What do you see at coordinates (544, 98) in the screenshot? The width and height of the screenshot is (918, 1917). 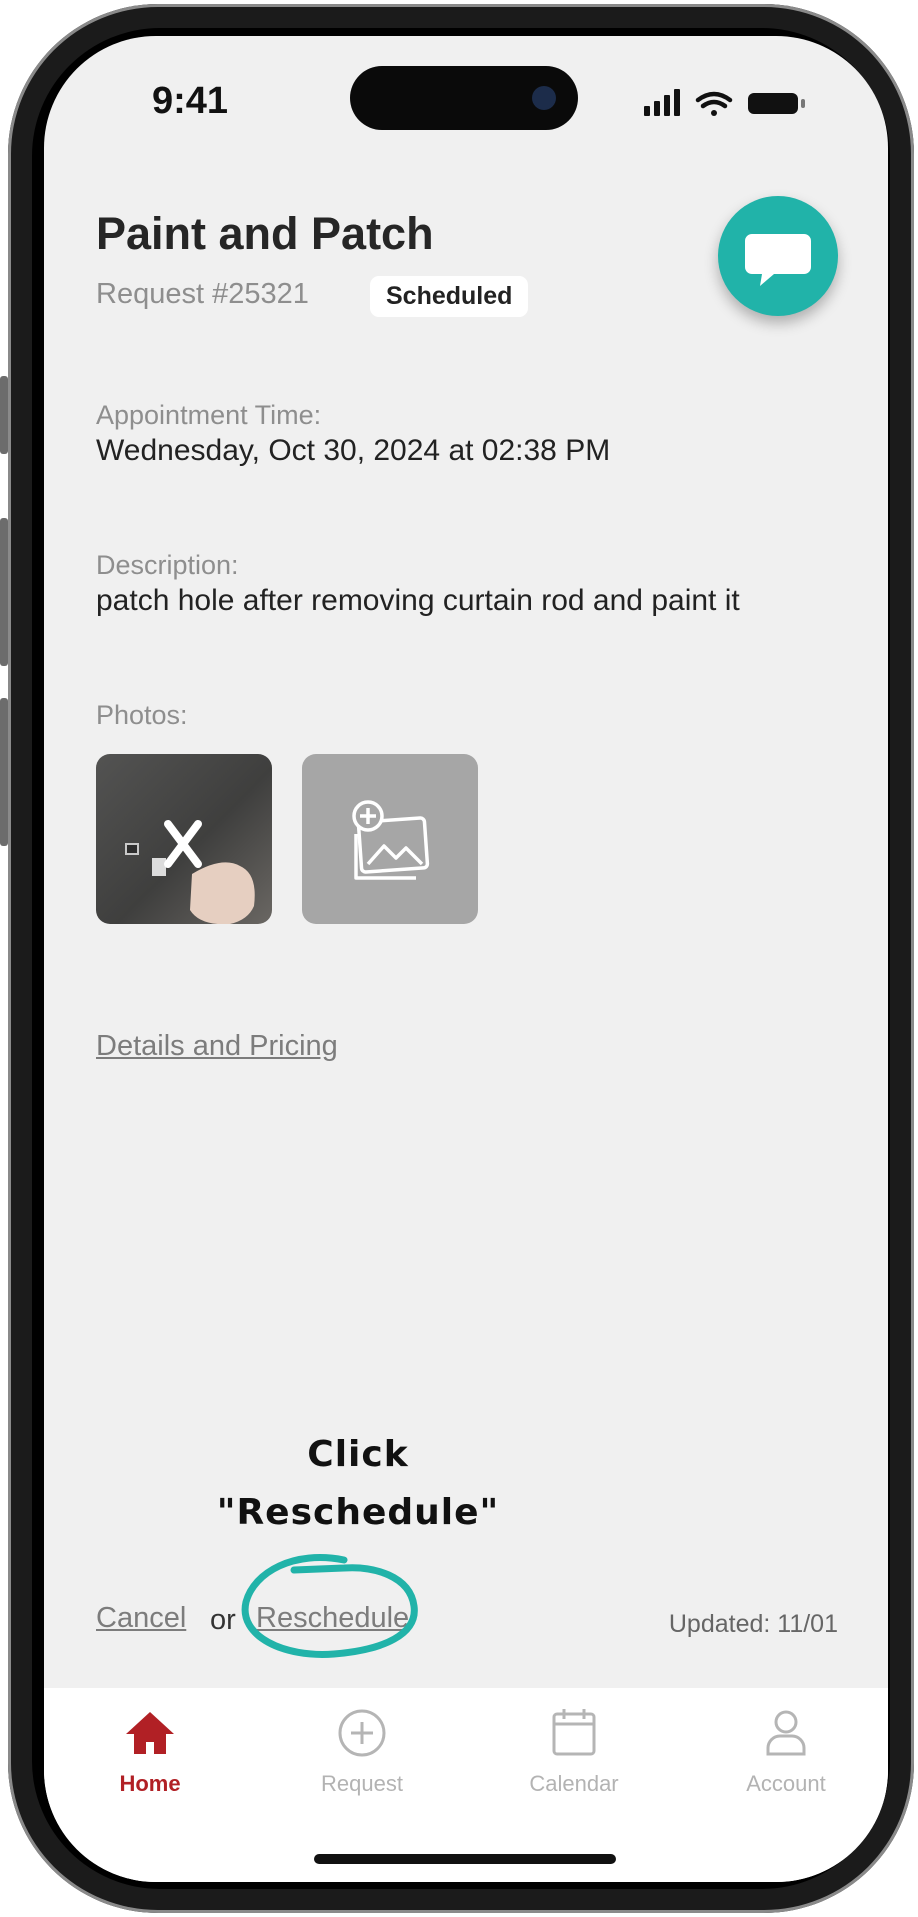 I see `camera-icon` at bounding box center [544, 98].